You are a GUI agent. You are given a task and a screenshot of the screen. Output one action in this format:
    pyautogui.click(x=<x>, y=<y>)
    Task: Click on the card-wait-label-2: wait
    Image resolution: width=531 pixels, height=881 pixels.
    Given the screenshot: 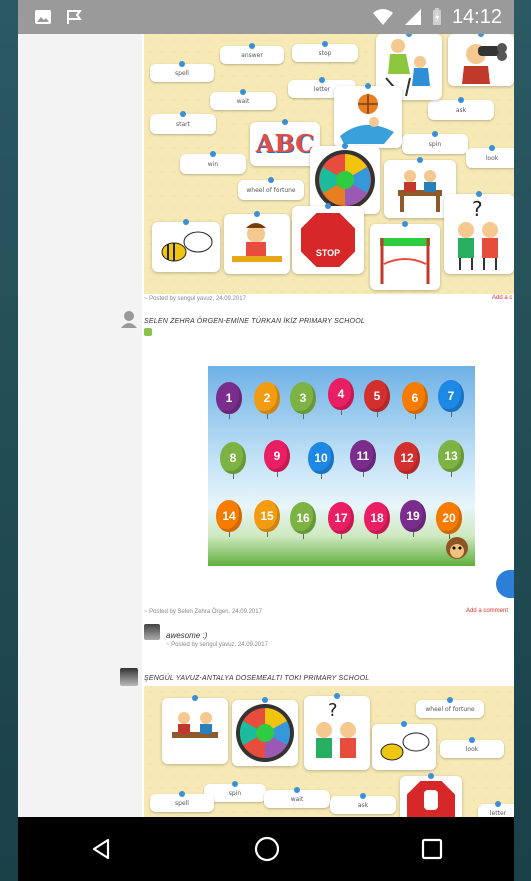 What is the action you would take?
    pyautogui.click(x=297, y=799)
    